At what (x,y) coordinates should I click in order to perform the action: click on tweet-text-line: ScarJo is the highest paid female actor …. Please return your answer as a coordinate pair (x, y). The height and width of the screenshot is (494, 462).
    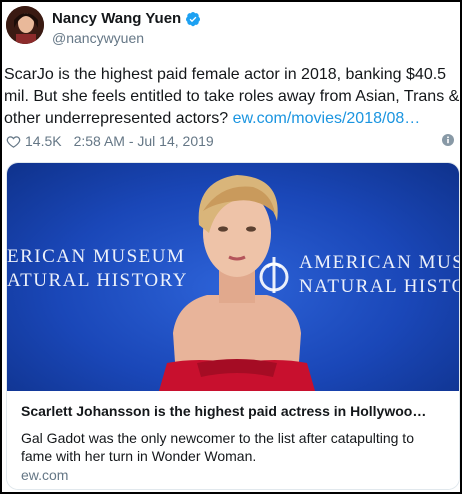
    Looking at the image, I should click on (225, 74).